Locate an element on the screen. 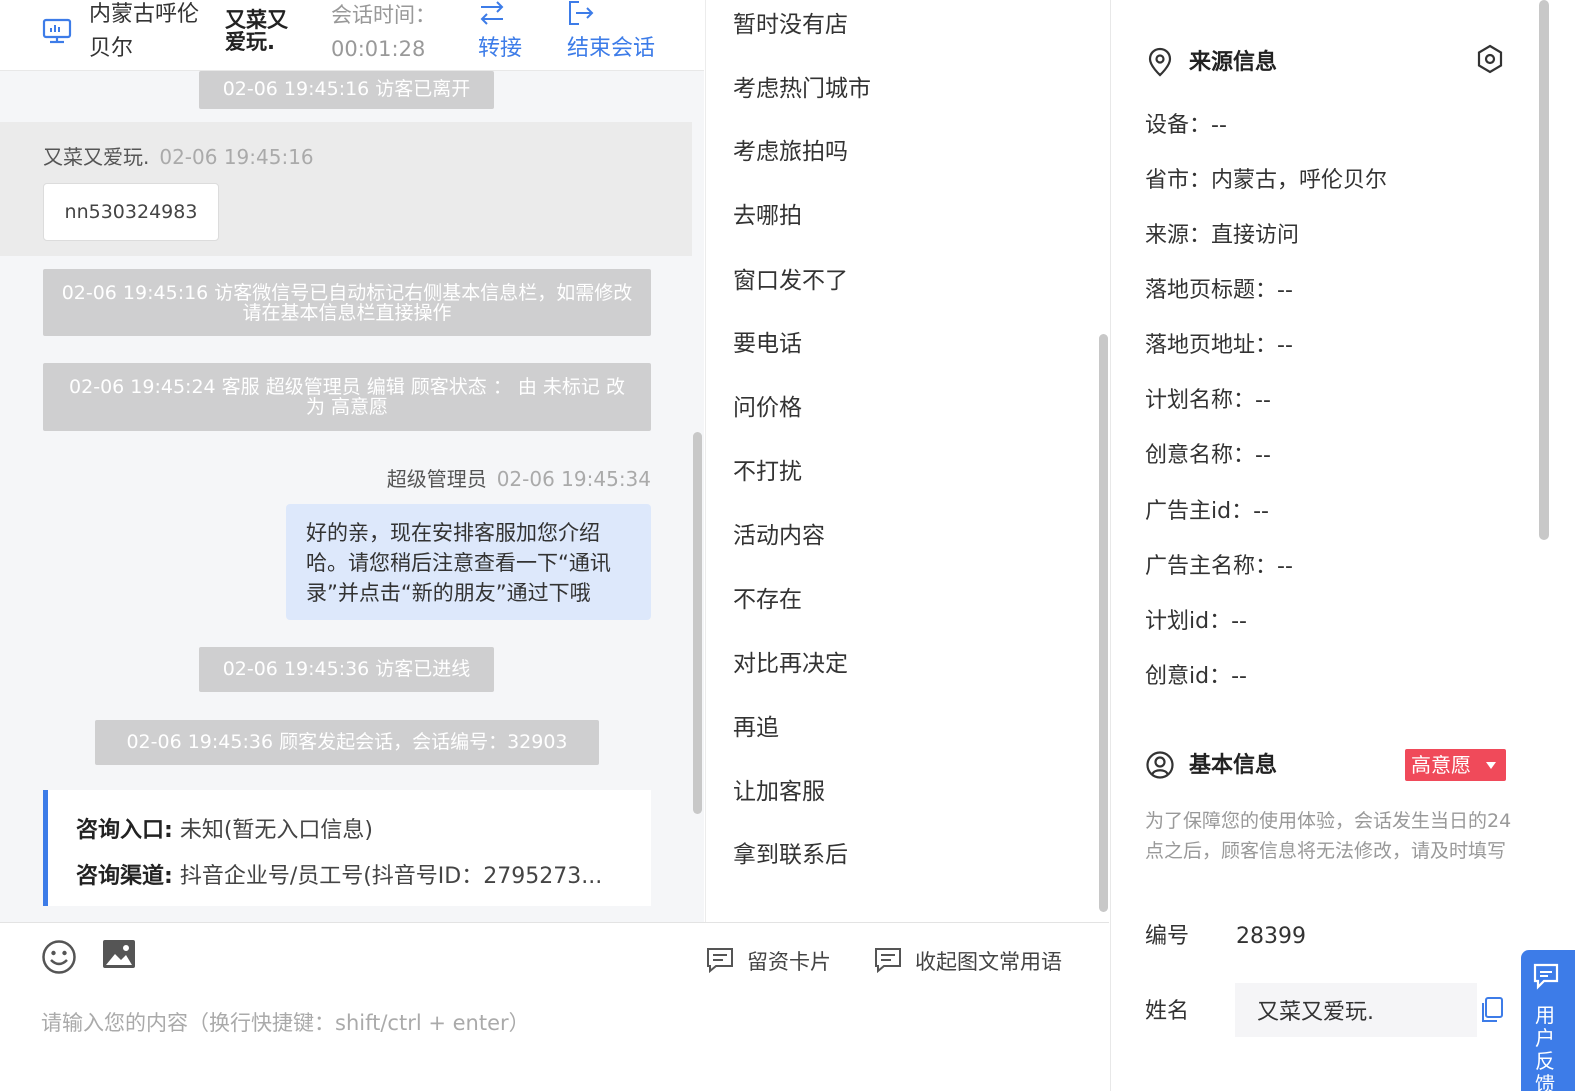 Image resolution: width=1575 pixels, height=1091 pixels. agent-message-name: 超级管理员 is located at coordinates (436, 479).